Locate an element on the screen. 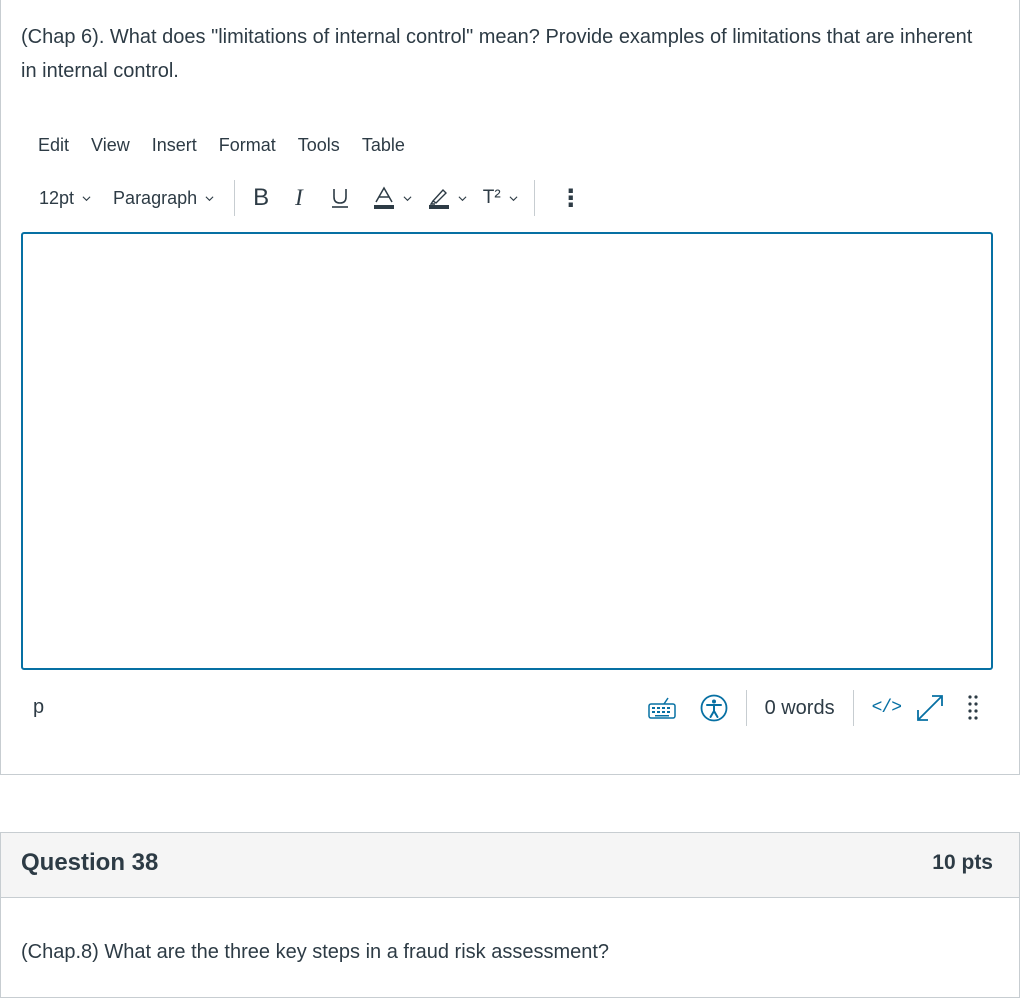 This screenshot has height=998, width=1024. block-format-select: Paragraph is located at coordinates (163, 198).